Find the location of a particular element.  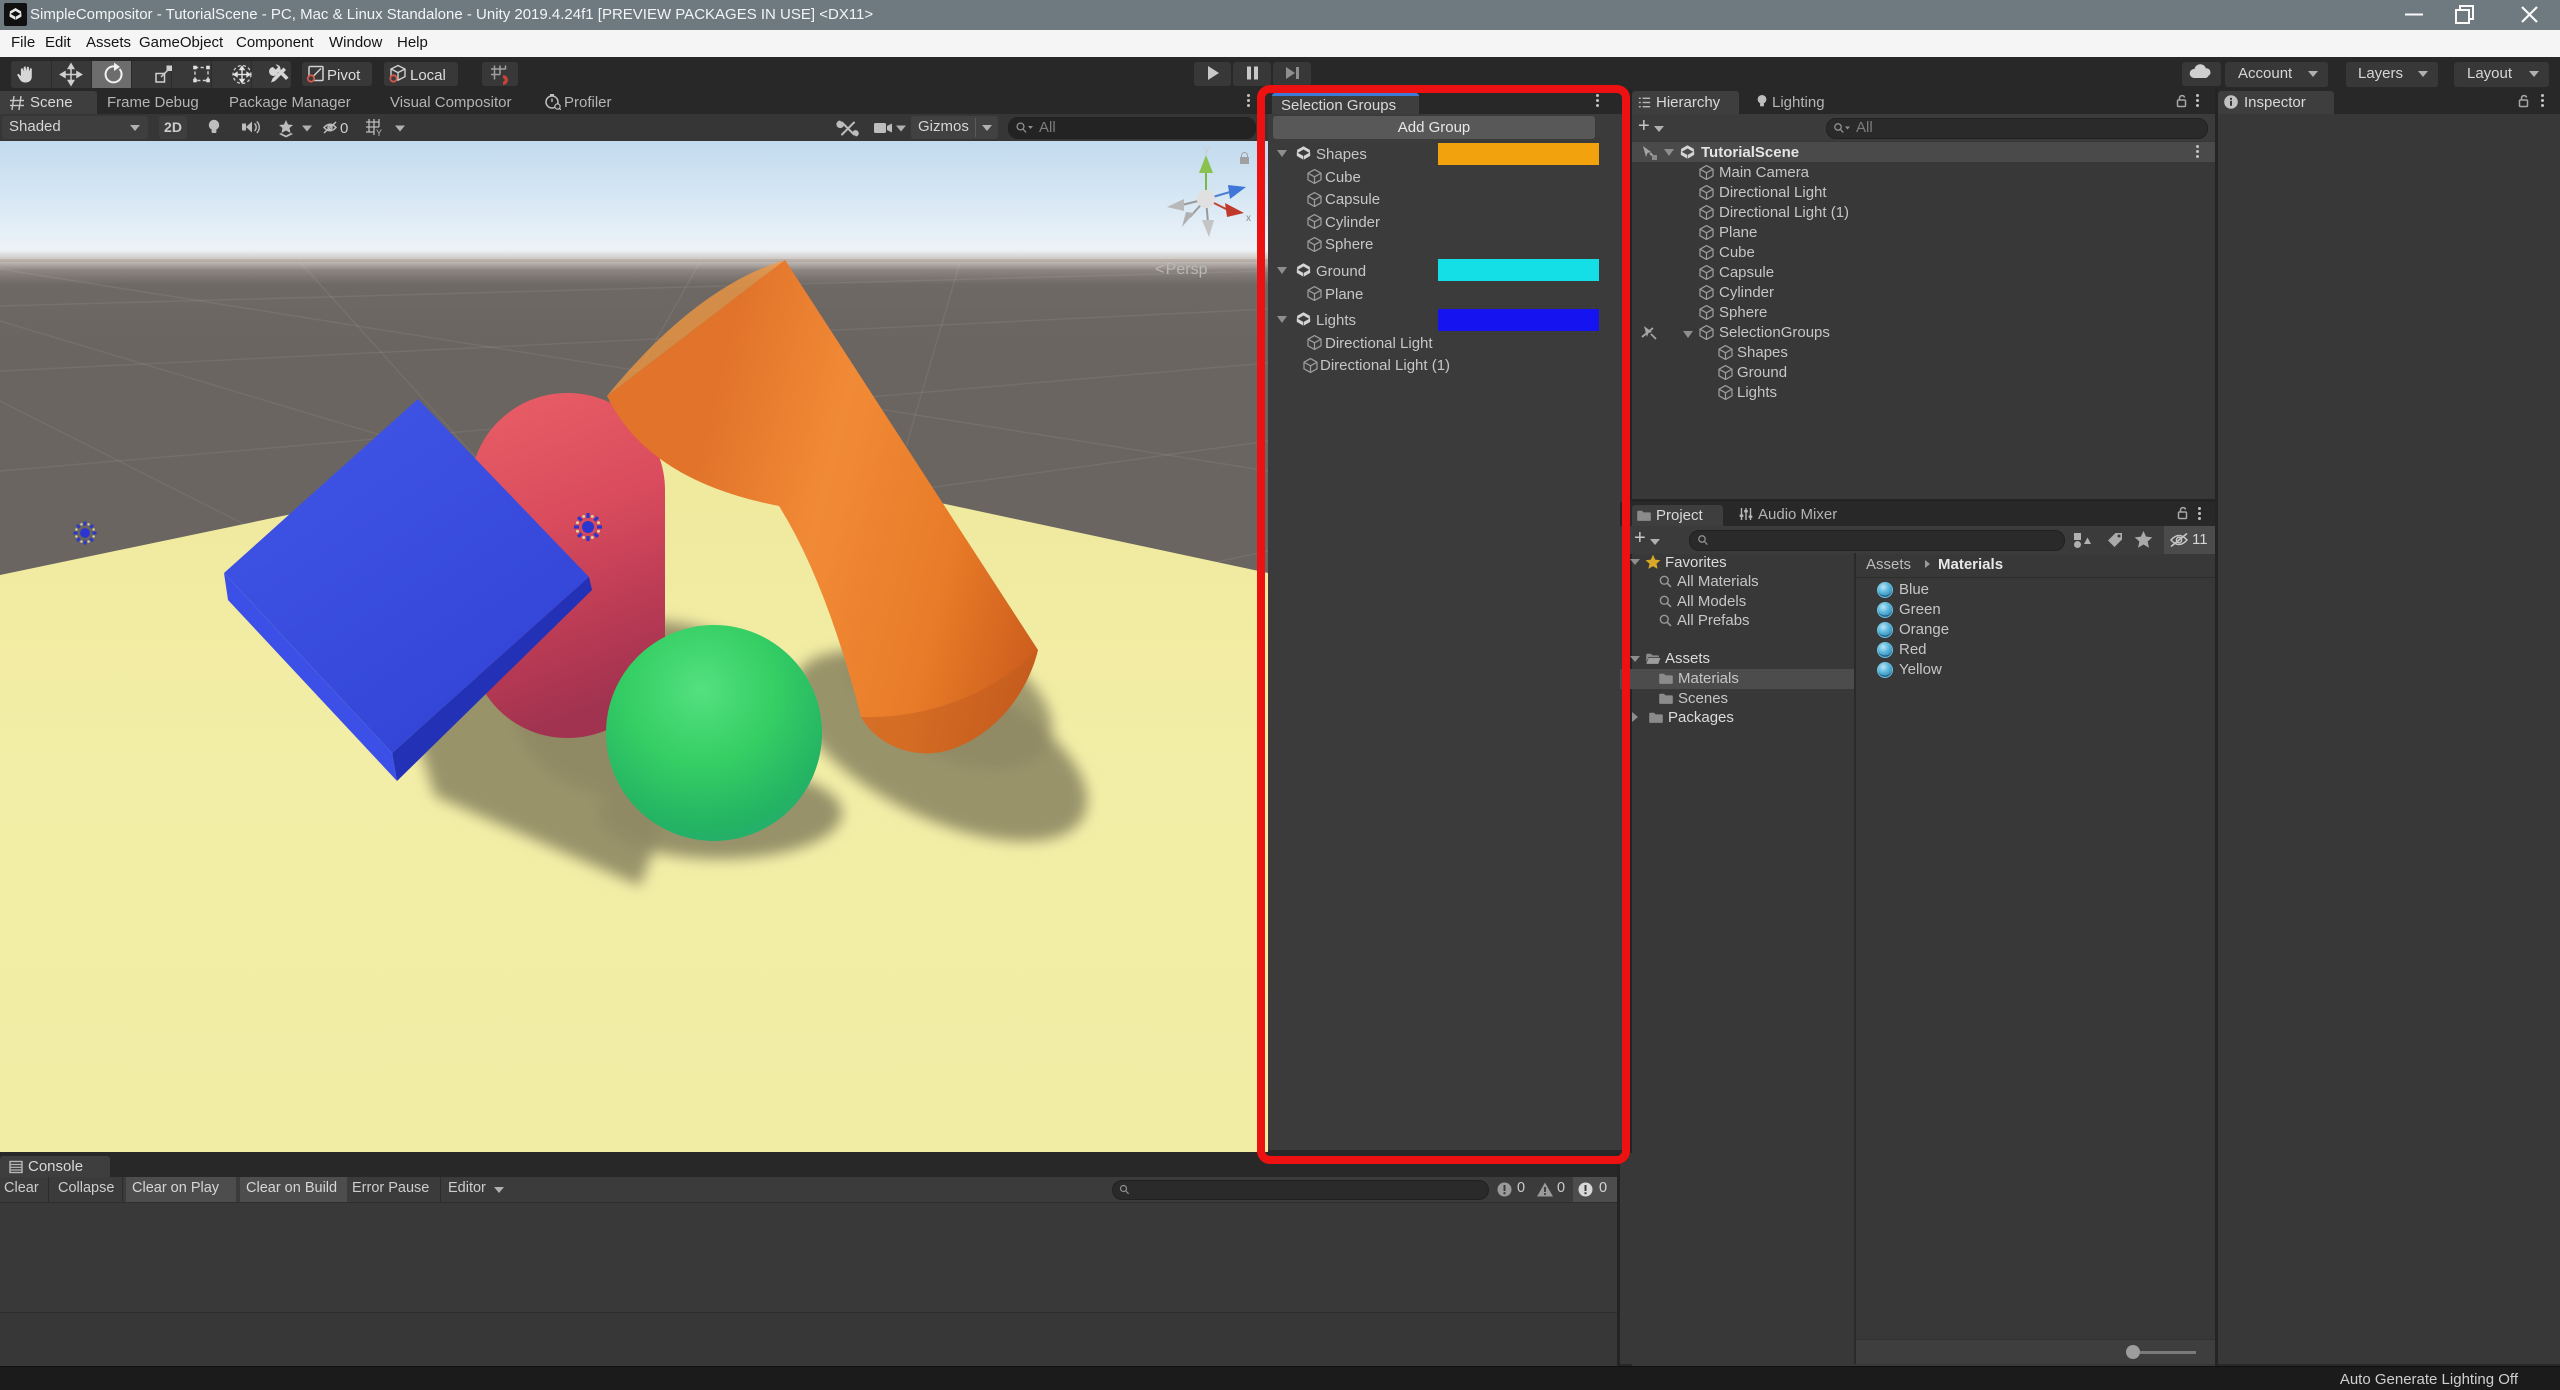

svg-text: Y is located at coordinates (379, 133).